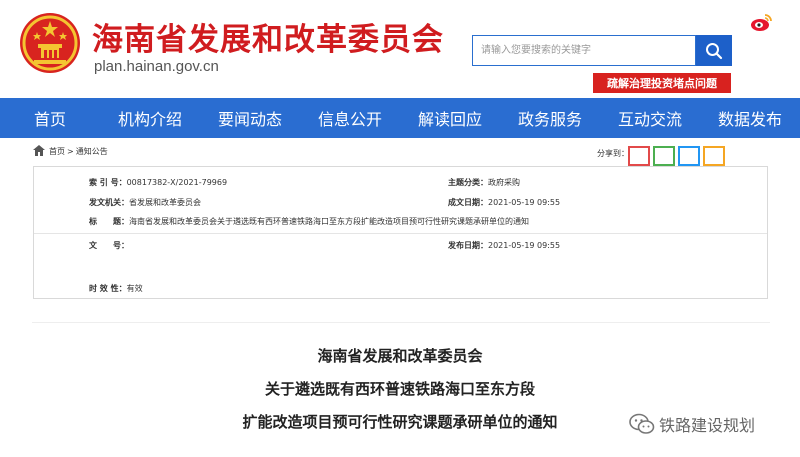 The image size is (800, 457). I want to click on watermark-text: 铁路建设规划, so click(707, 425).